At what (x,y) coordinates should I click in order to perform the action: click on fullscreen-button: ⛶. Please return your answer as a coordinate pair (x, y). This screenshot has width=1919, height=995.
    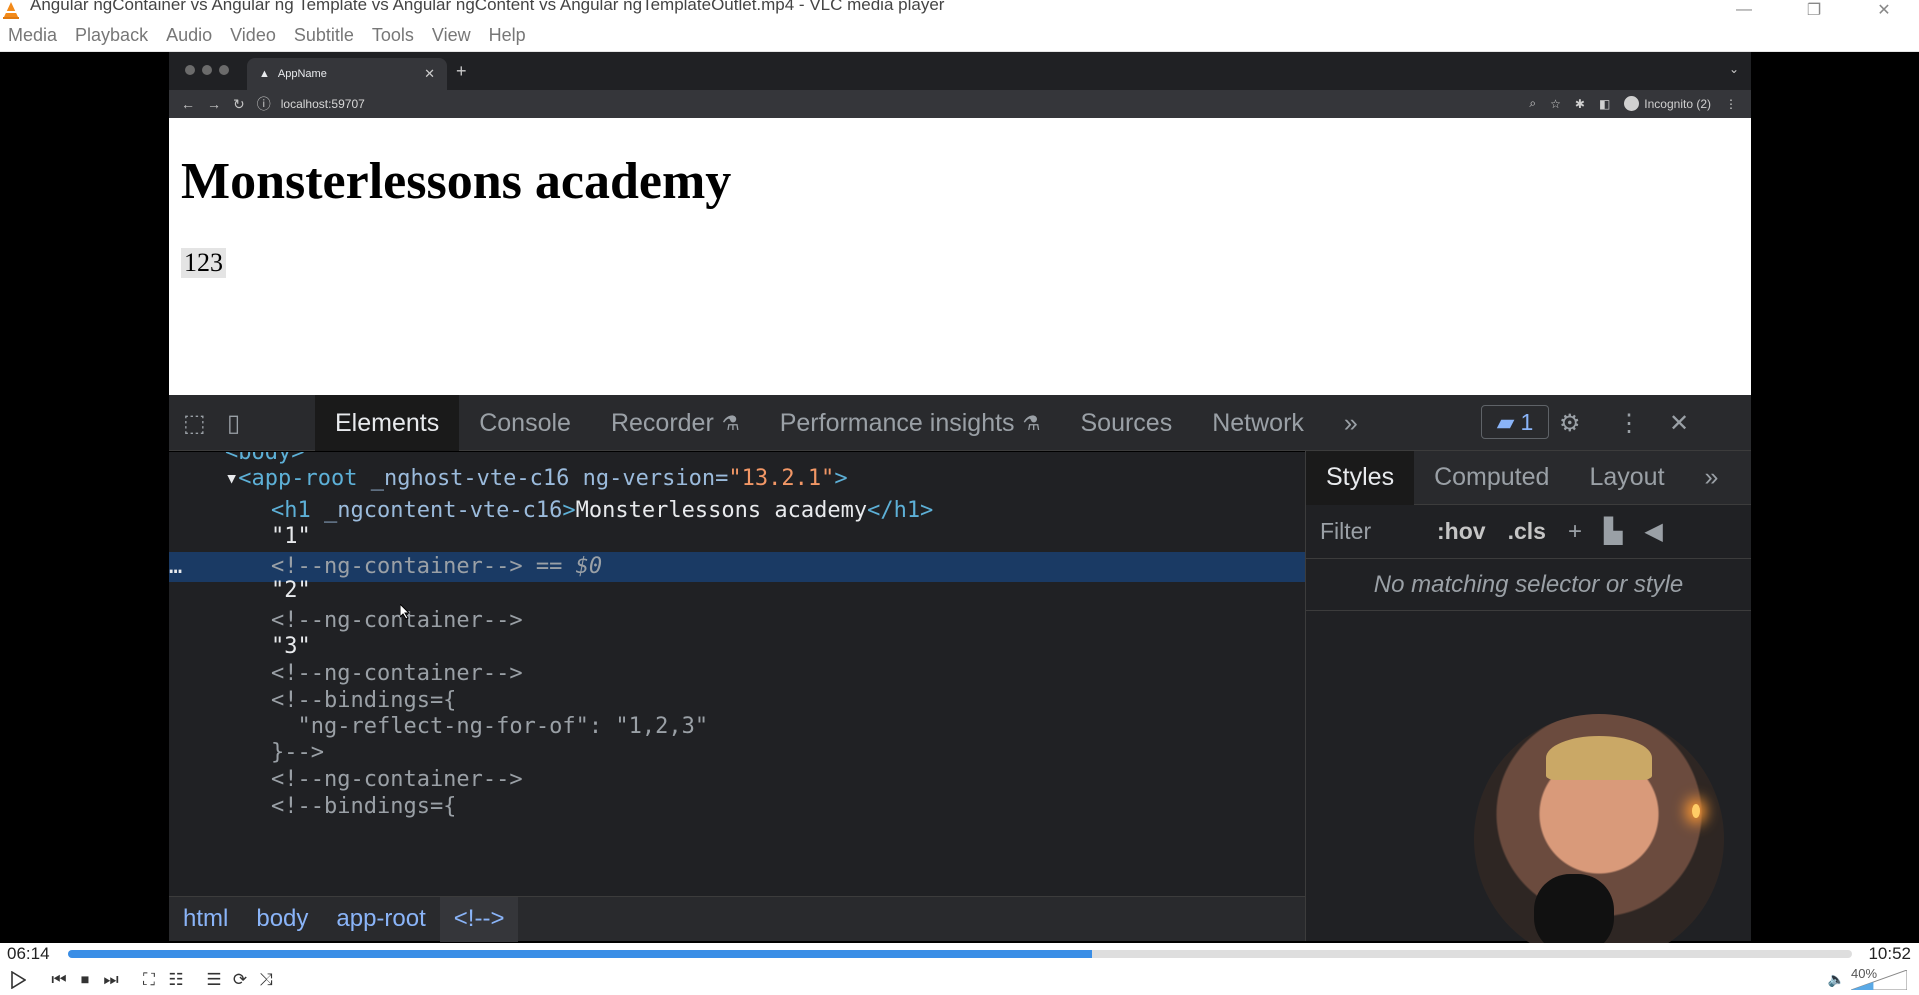
    Looking at the image, I should click on (149, 980).